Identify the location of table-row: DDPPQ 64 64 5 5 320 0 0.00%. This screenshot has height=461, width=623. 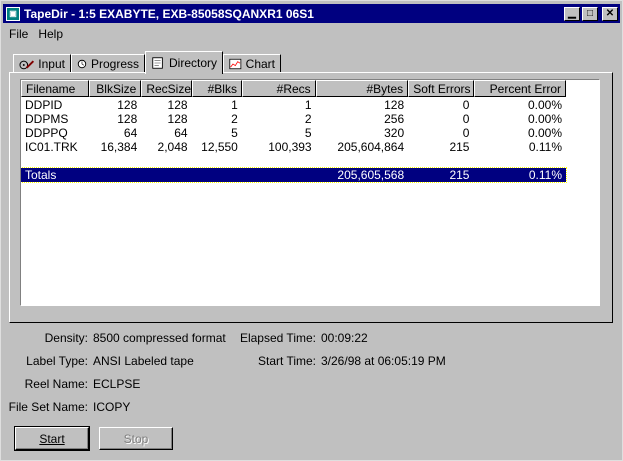
(293, 133).